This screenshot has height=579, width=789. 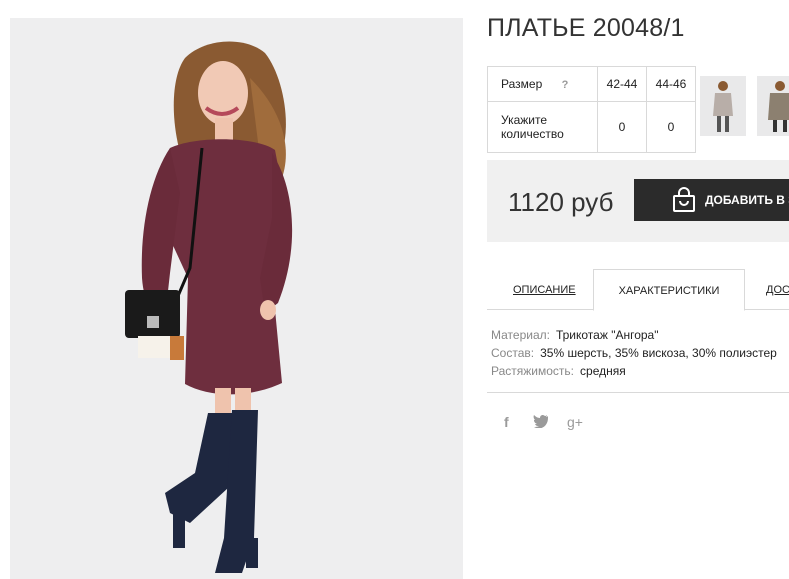 What do you see at coordinates (575, 422) in the screenshot?
I see `google-plus-icon: g+` at bounding box center [575, 422].